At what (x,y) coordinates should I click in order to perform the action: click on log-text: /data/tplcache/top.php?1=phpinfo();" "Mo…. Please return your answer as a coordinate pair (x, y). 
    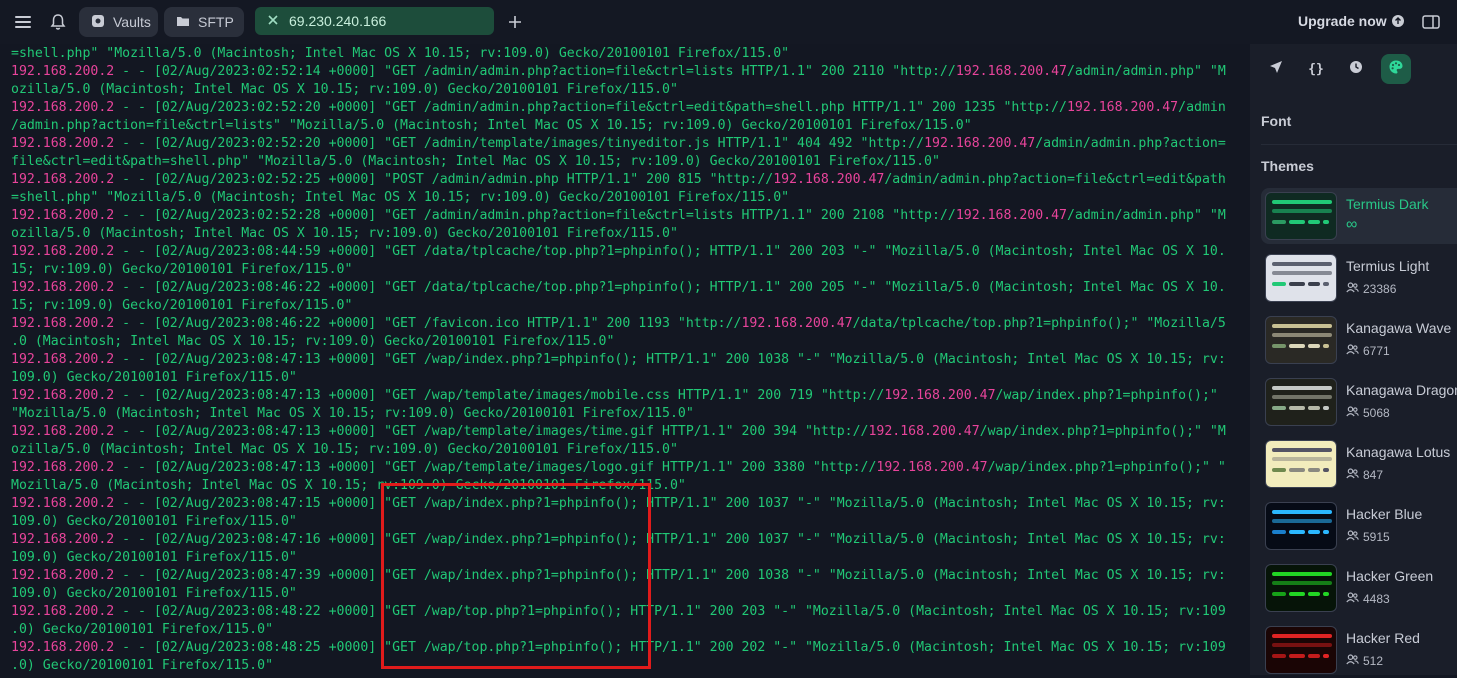
    Looking at the image, I should click on (1039, 323).